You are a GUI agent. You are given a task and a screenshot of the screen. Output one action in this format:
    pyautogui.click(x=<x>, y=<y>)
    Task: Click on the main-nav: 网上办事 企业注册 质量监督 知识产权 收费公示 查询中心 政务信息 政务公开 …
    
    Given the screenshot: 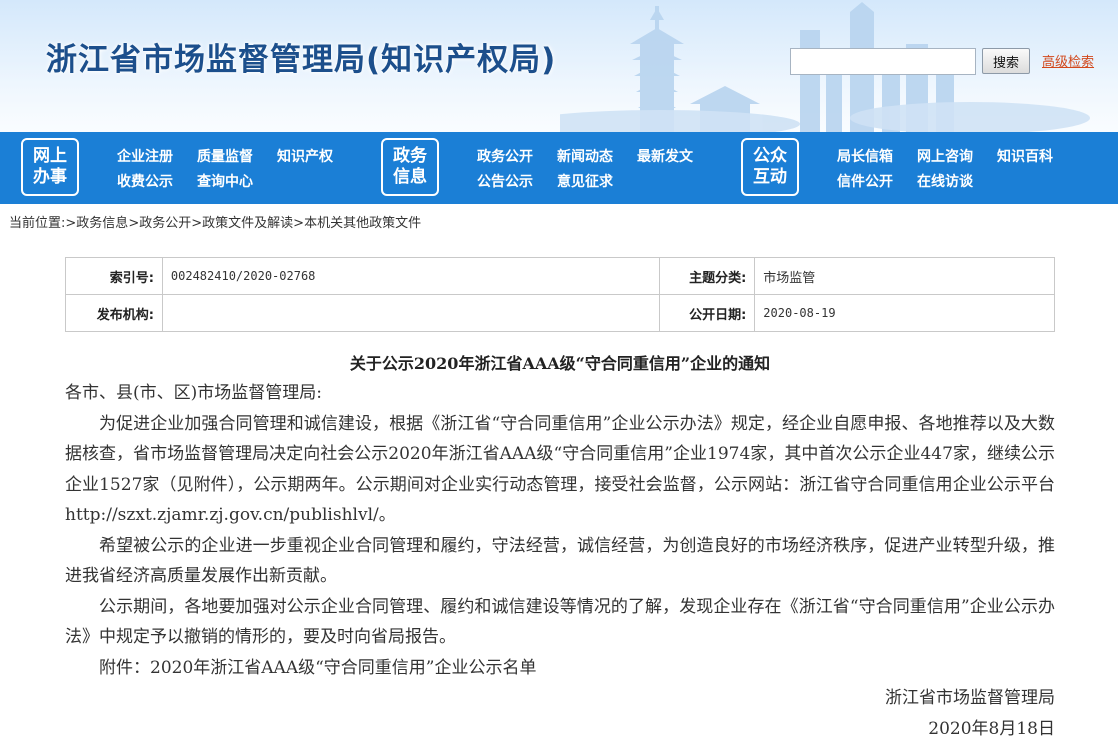 What is the action you would take?
    pyautogui.click(x=559, y=168)
    